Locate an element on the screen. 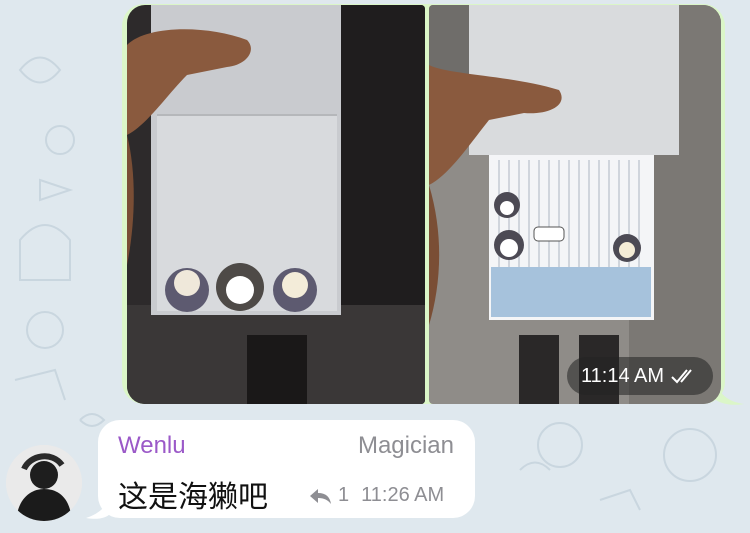 The height and width of the screenshot is (533, 750). double-check-icon is located at coordinates (684, 376).